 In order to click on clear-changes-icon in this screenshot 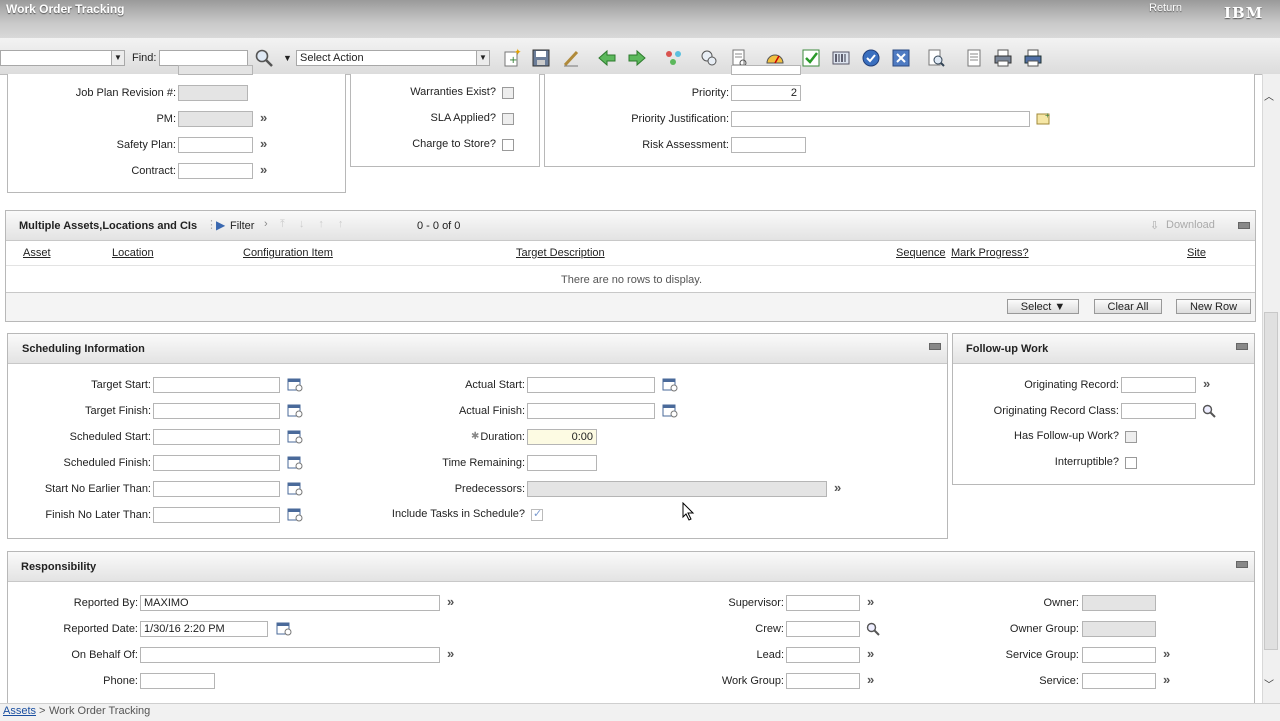, I will do `click(571, 58)`.